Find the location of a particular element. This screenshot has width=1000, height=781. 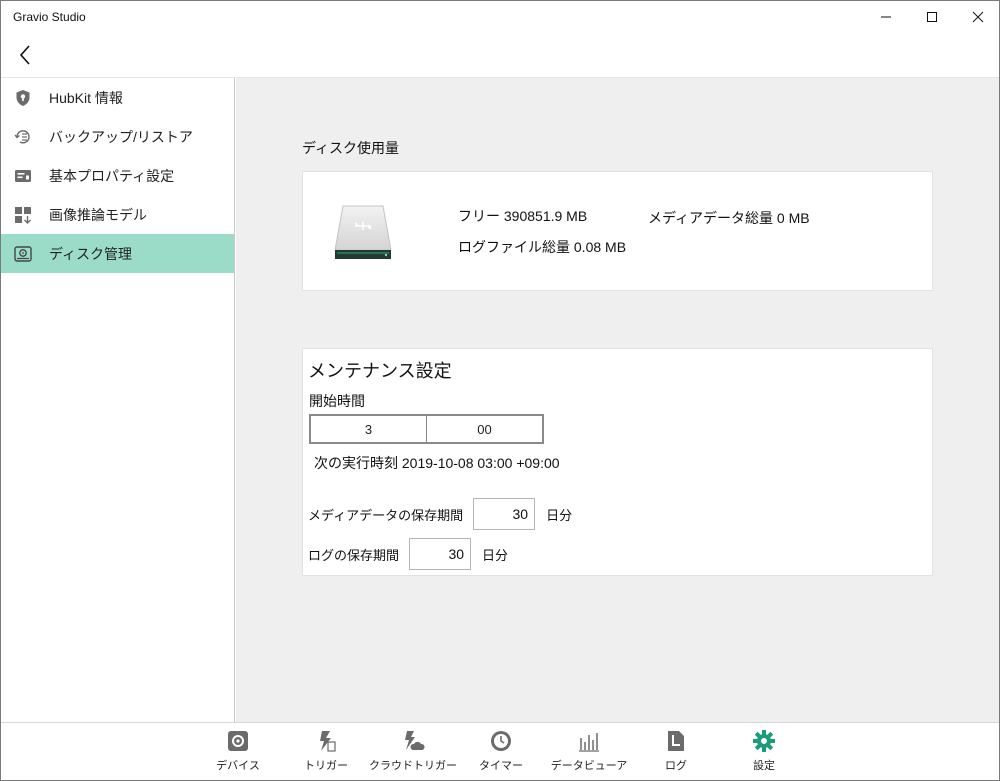

maximize-icon is located at coordinates (932, 17).